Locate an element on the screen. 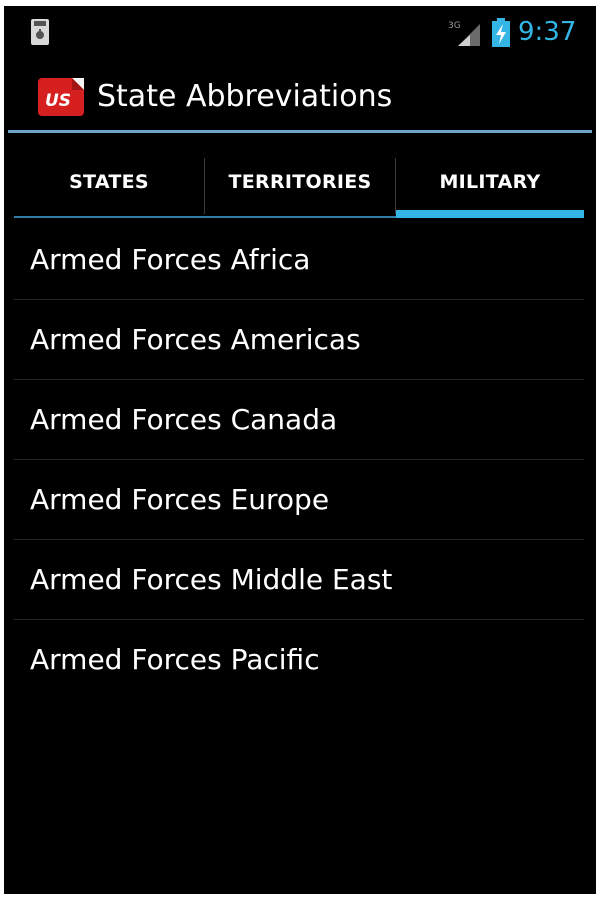  list-item-label: Armed Forces Canada is located at coordinates (184, 419).